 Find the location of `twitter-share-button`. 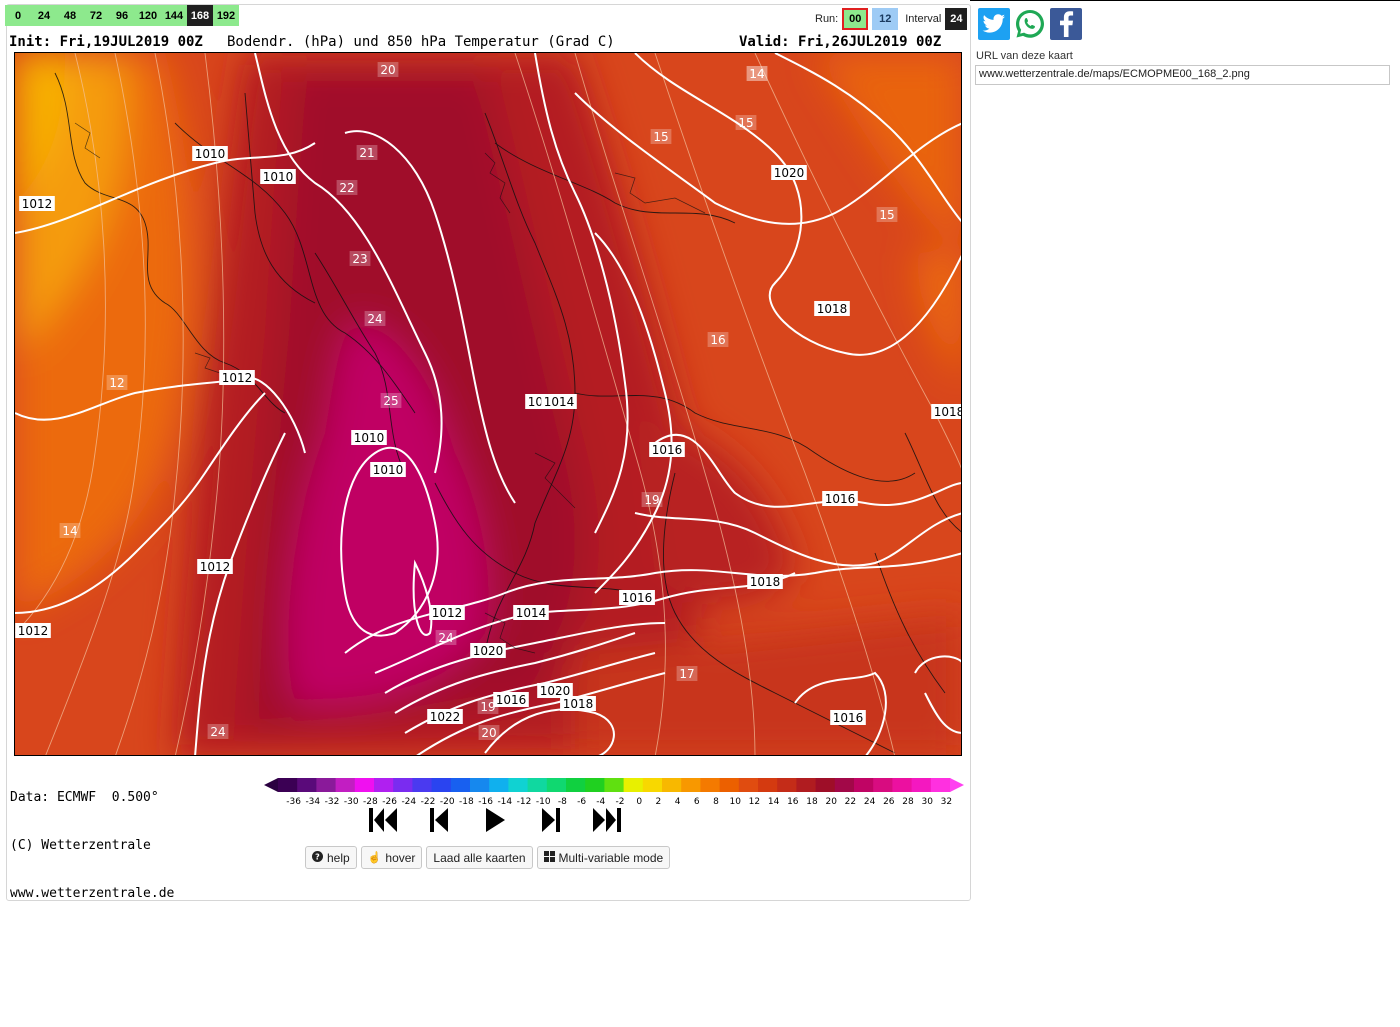

twitter-share-button is located at coordinates (994, 24).